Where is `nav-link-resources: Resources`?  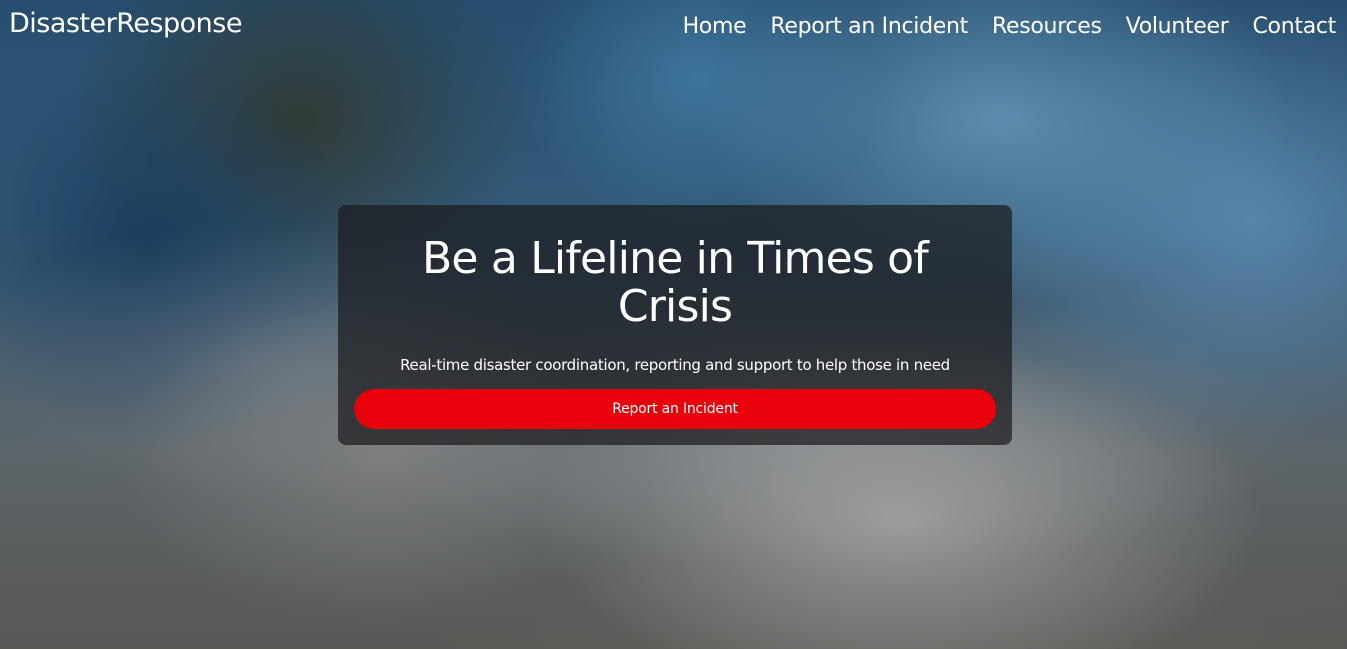
nav-link-resources: Resources is located at coordinates (1047, 26).